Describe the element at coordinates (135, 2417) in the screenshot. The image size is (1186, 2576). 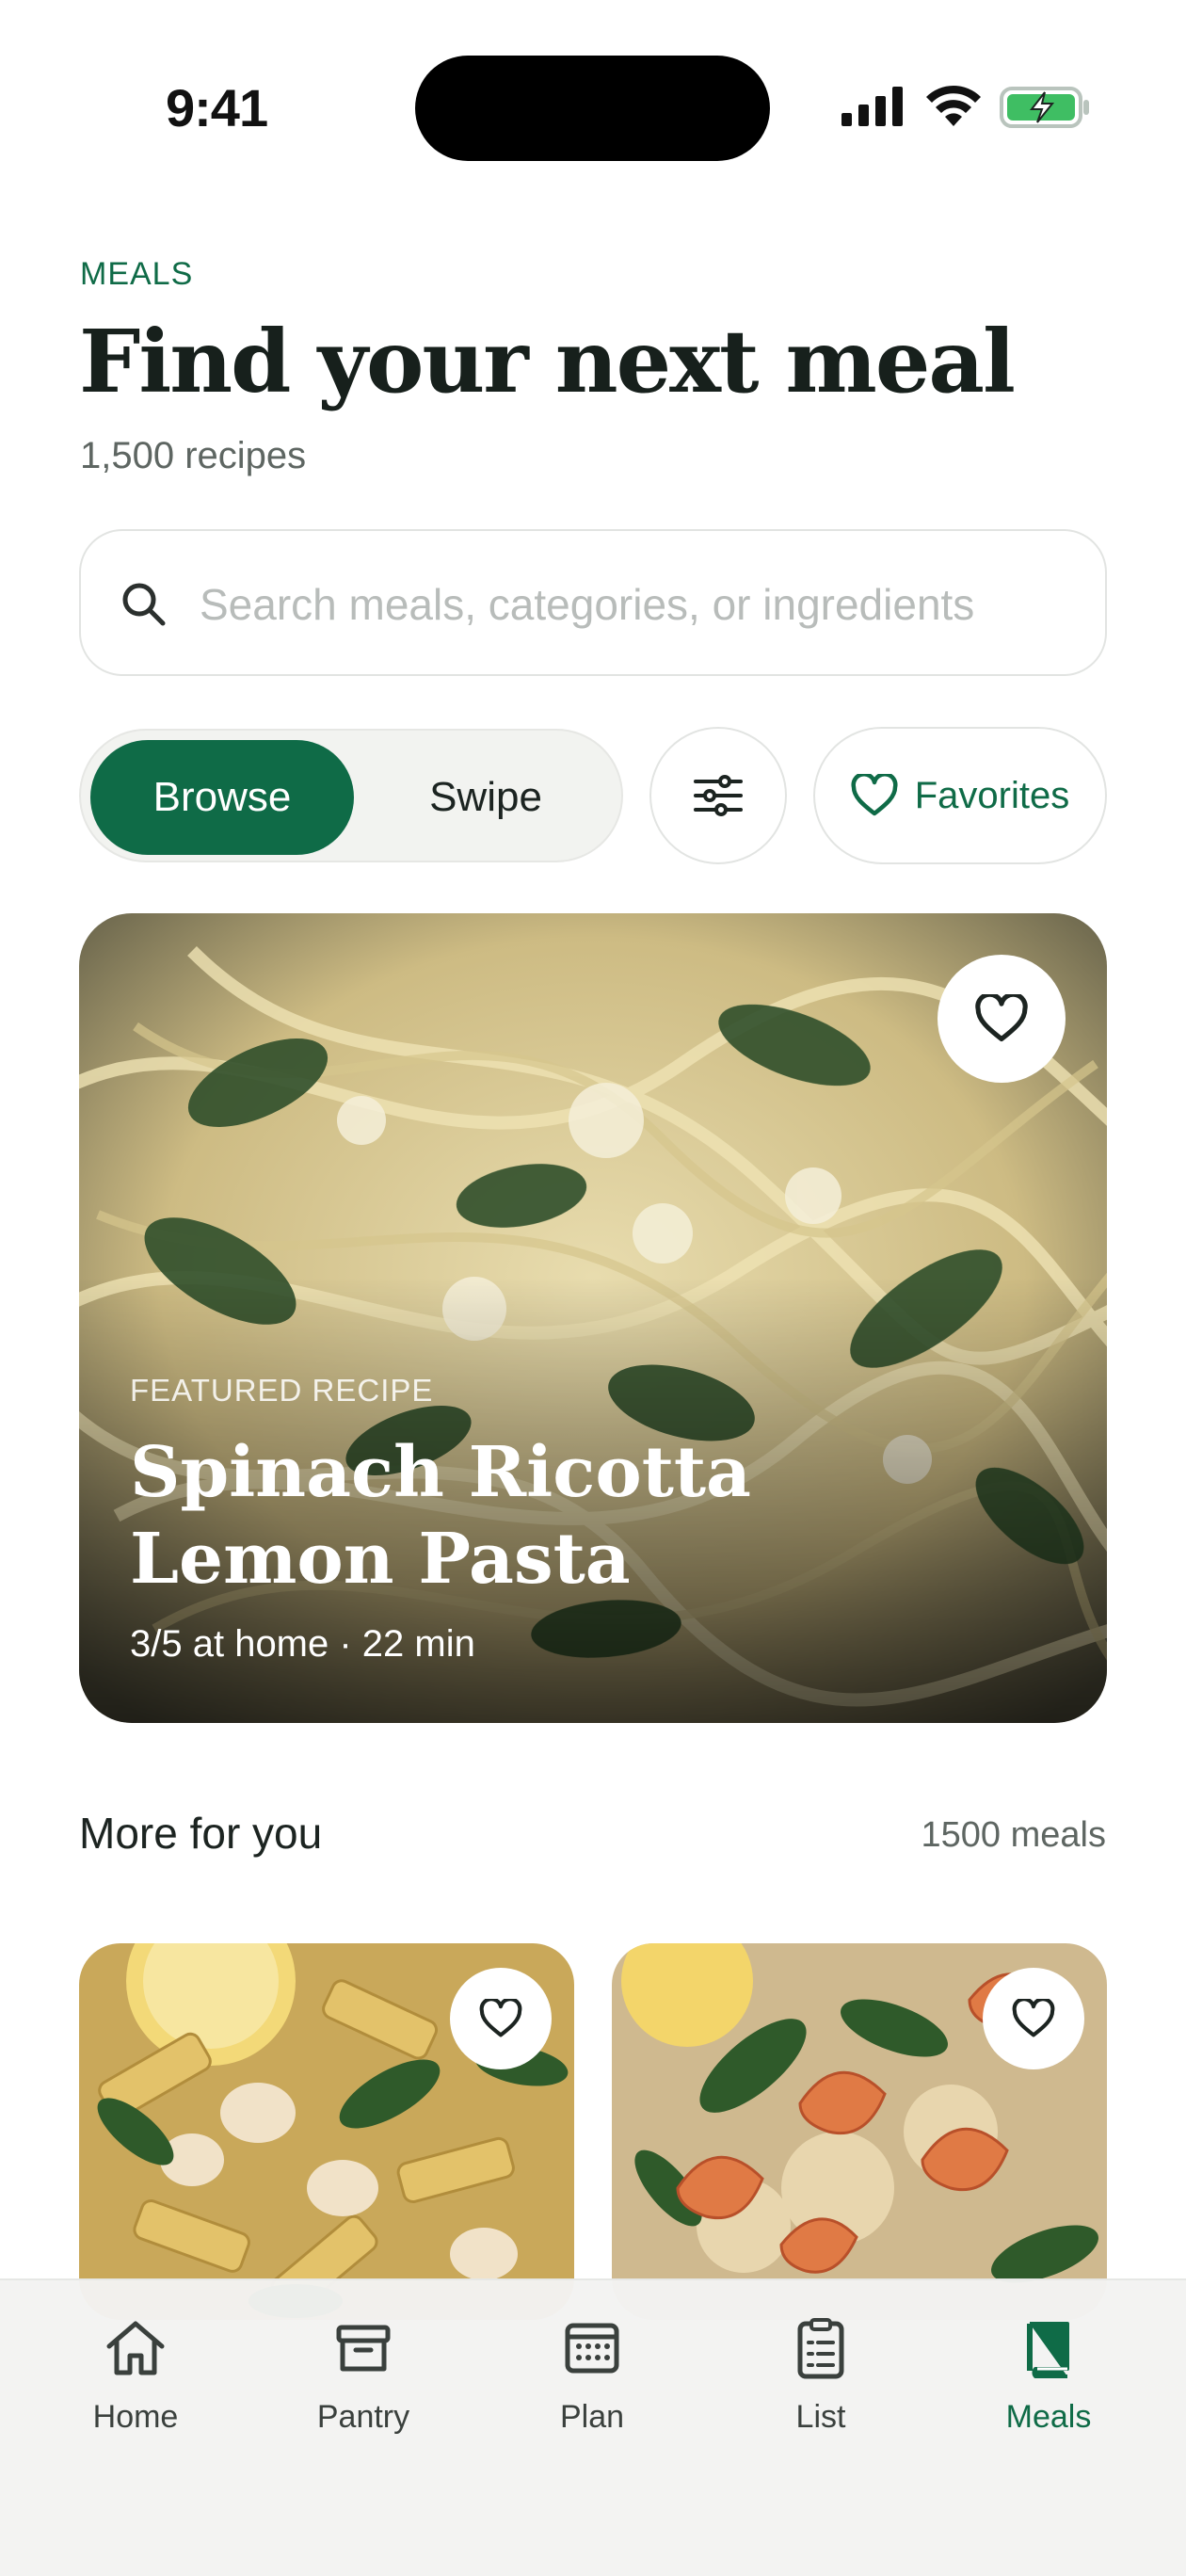
I see `tab-label: Home` at that location.